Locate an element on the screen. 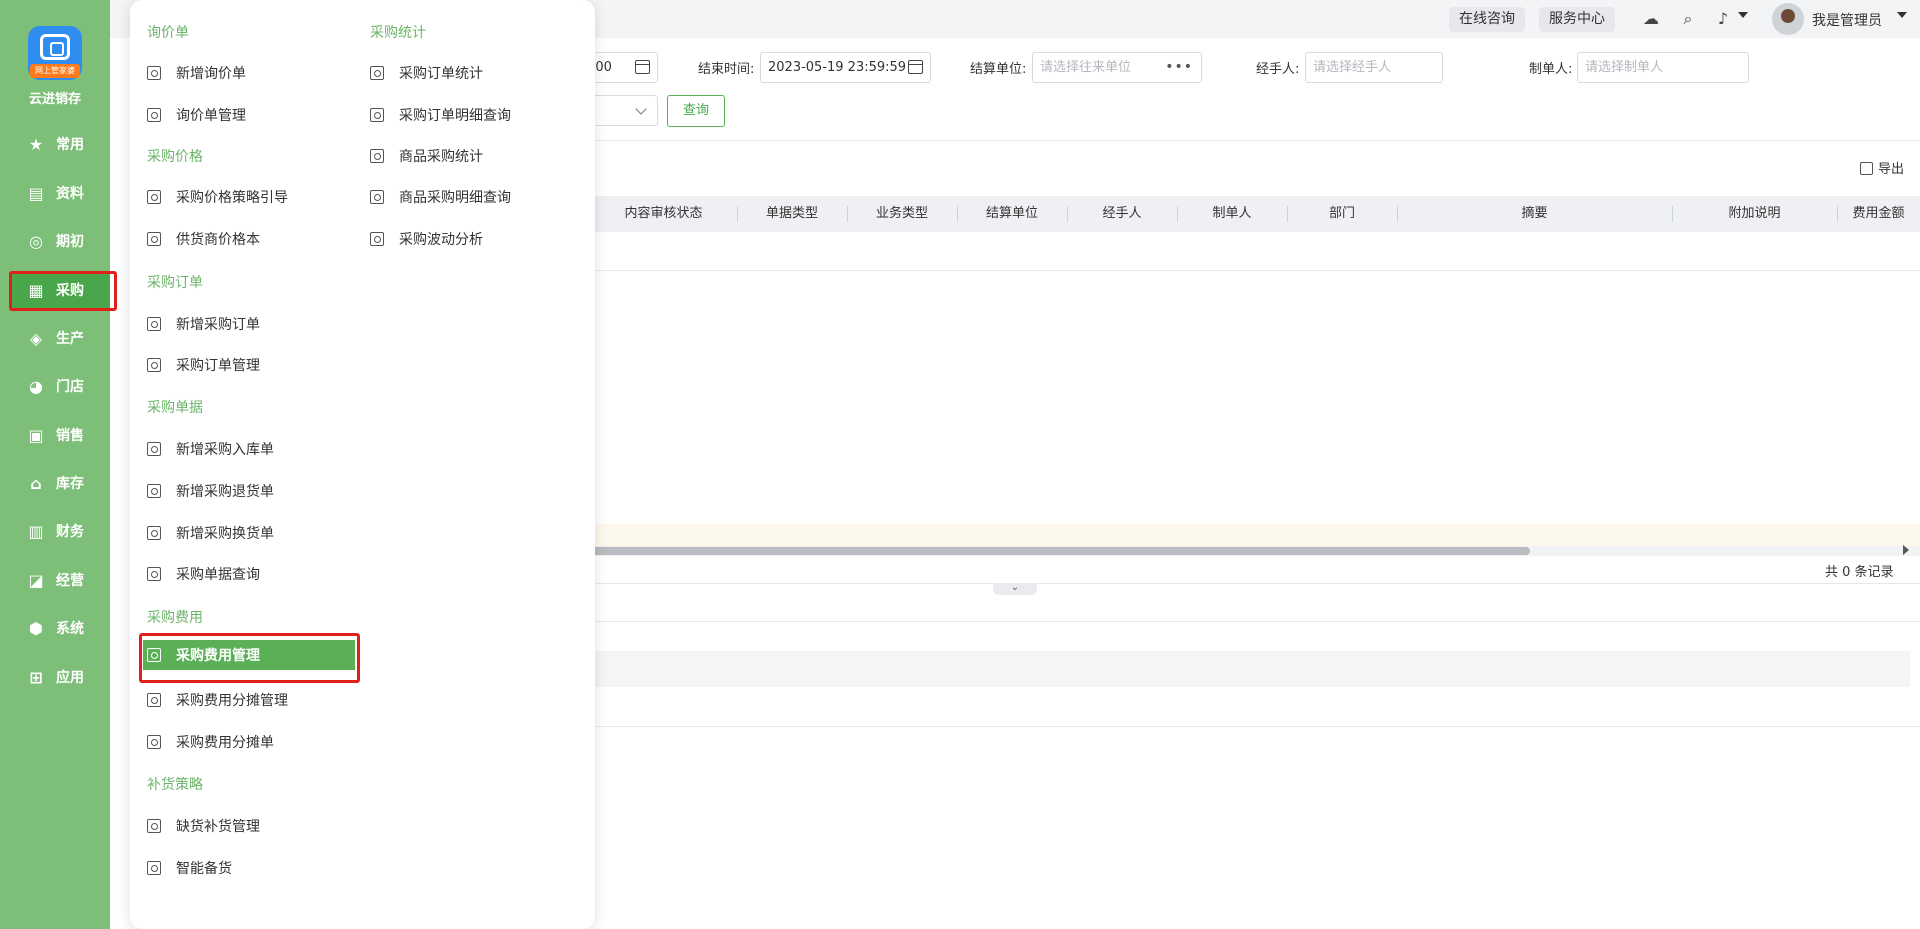 This screenshot has width=1920, height=929. nav-item-inventory: ⌂ 库存 is located at coordinates (60, 483).